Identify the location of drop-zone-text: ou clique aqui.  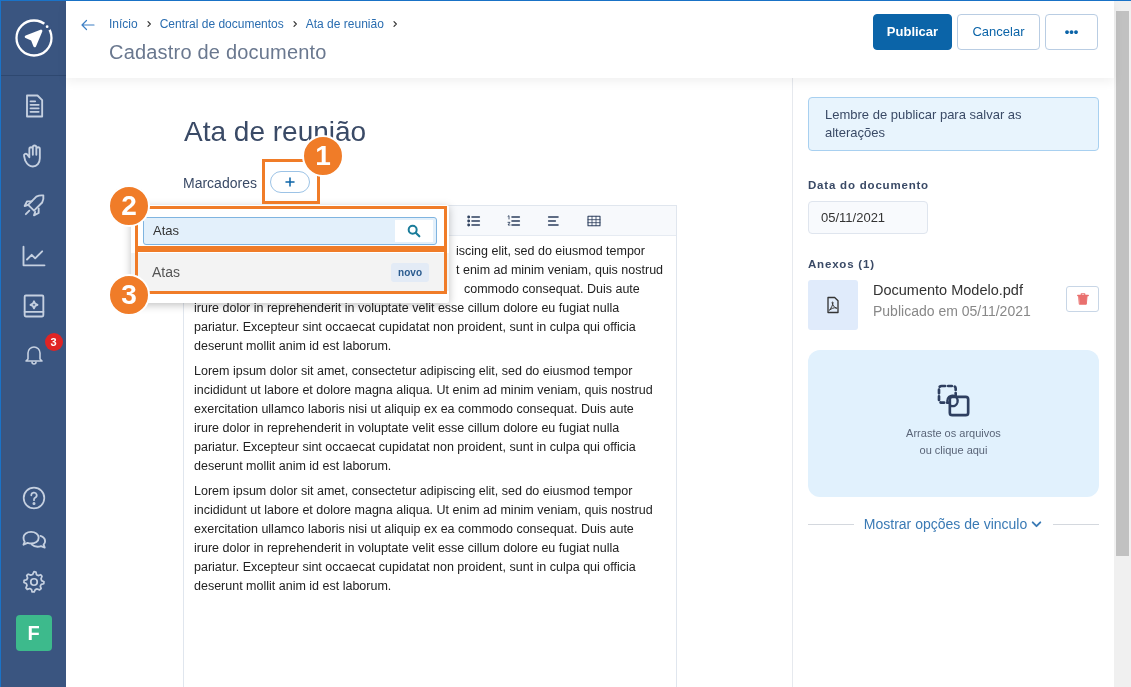
(953, 450).